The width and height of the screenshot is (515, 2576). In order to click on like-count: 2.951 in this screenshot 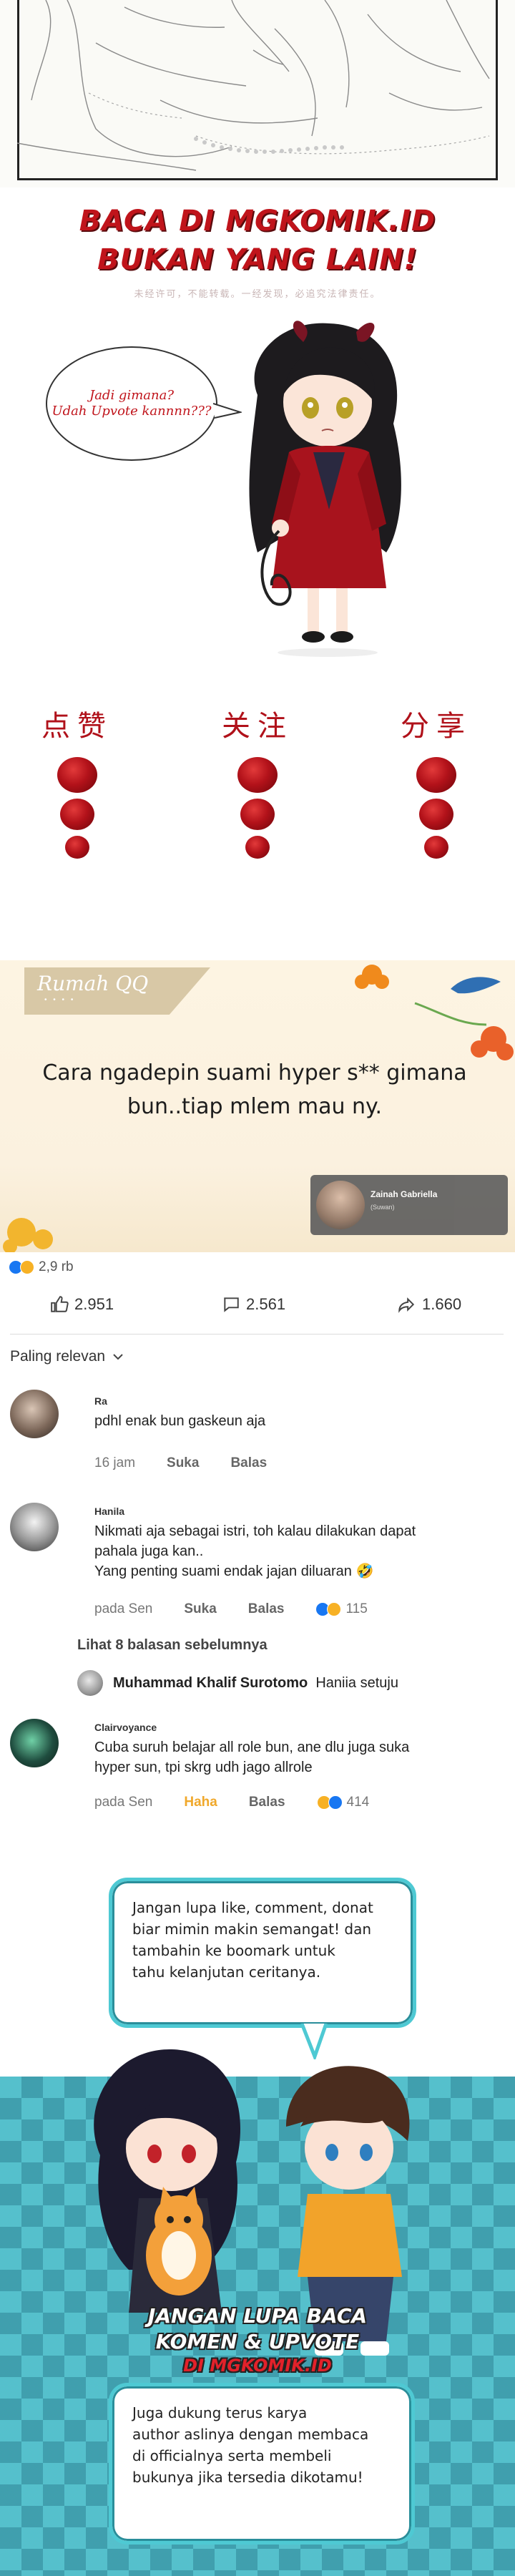, I will do `click(94, 1304)`.